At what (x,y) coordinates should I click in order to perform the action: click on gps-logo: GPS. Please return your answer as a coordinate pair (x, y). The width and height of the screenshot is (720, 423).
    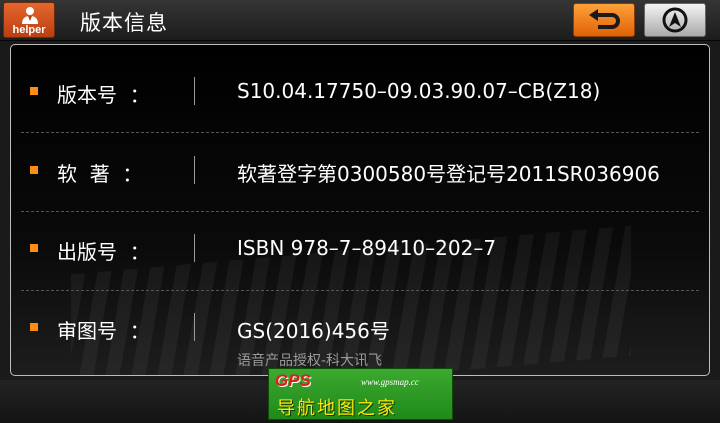
    Looking at the image, I should click on (293, 380).